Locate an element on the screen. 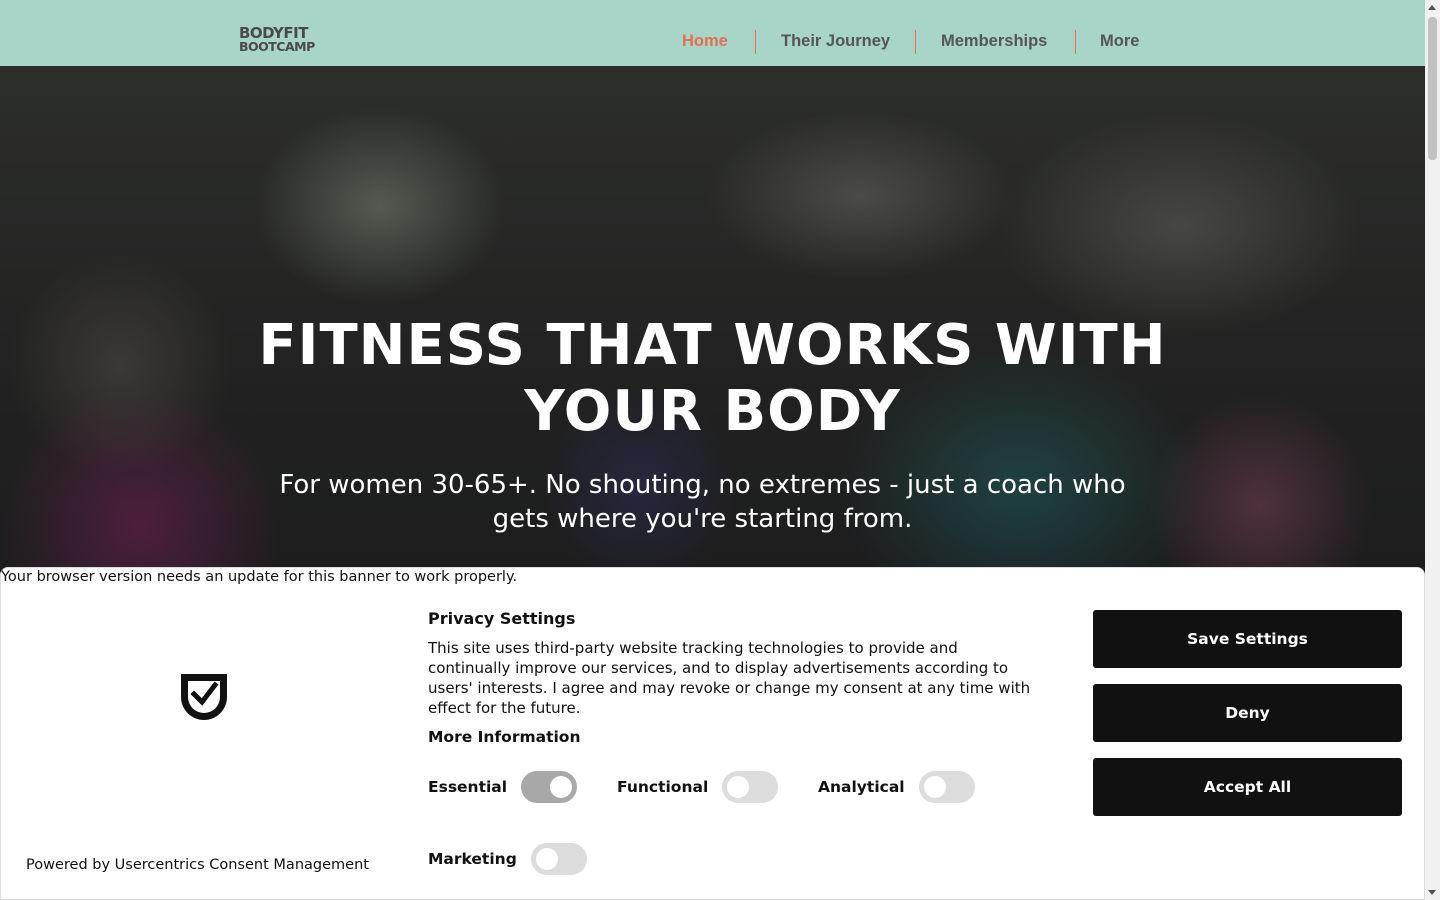 The image size is (1440, 900). nav-home: Home is located at coordinates (705, 41).